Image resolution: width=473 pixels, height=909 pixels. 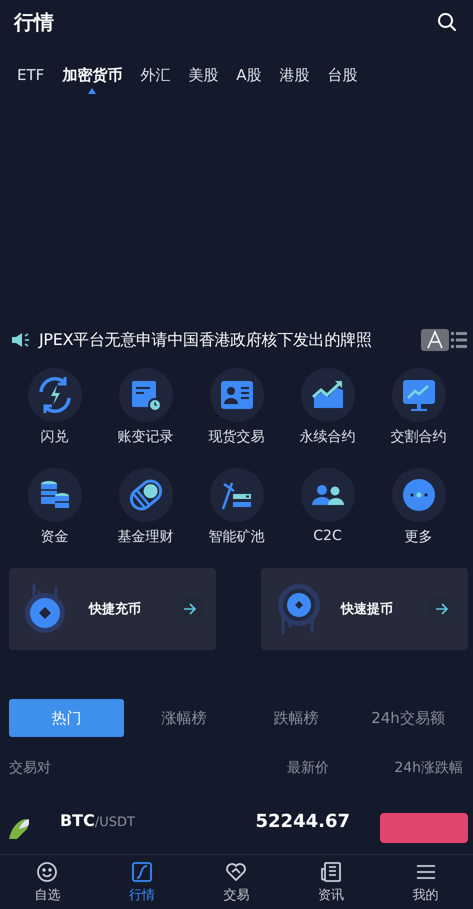 I want to click on shortcut-button: 智能矿池, so click(x=236, y=507).